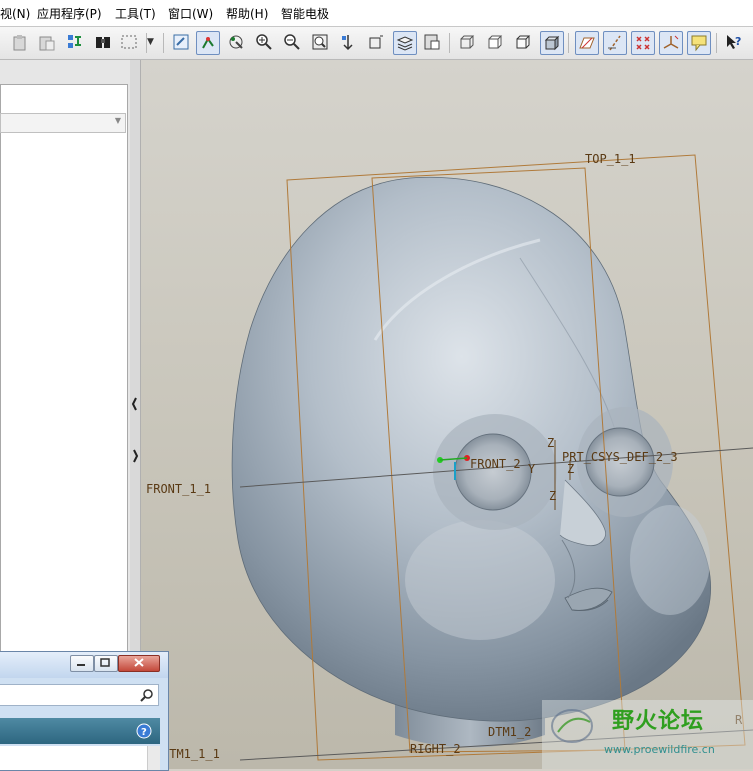 Image resolution: width=753 pixels, height=771 pixels. What do you see at coordinates (178, 489) in the screenshot?
I see `datum-label-front: FRONT_1_1` at bounding box center [178, 489].